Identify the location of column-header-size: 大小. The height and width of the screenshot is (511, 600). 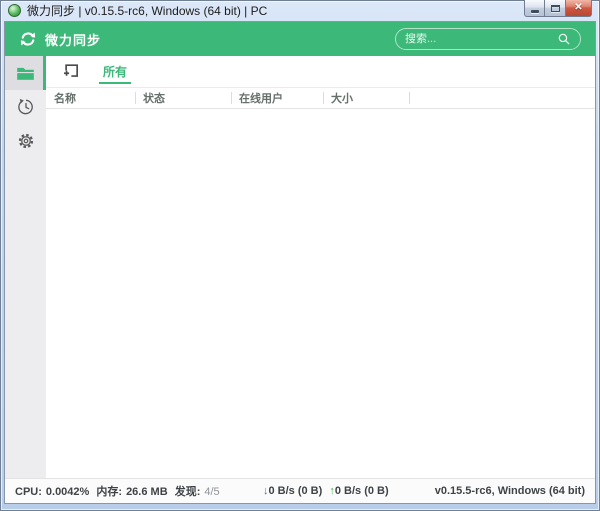
(366, 98).